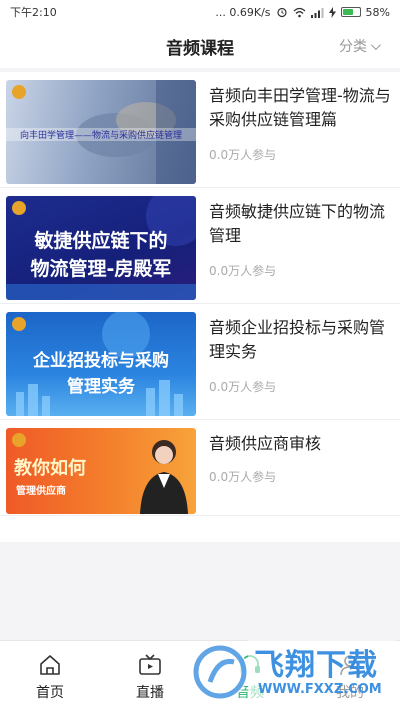 This screenshot has width=400, height=712. Describe the element at coordinates (350, 665) in the screenshot. I see `user-icon` at that location.